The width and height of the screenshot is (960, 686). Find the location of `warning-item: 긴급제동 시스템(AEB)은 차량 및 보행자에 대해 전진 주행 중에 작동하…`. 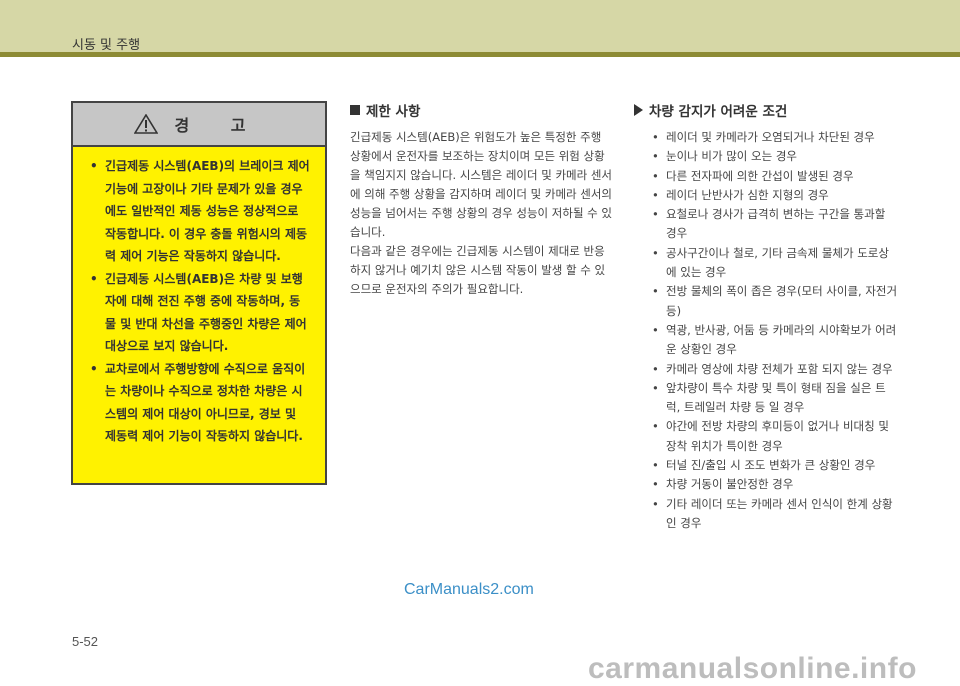

warning-item: 긴급제동 시스템(AEB)은 차량 및 보행자에 대해 전진 주행 중에 작동하… is located at coordinates (200, 313).